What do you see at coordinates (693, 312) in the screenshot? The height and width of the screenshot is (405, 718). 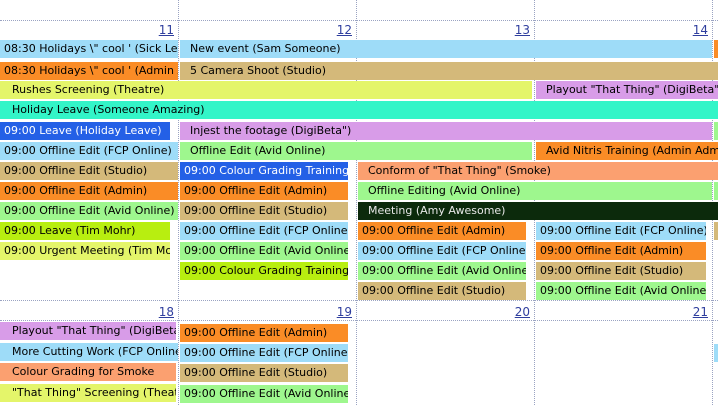 I see `day-number-21: 21` at bounding box center [693, 312].